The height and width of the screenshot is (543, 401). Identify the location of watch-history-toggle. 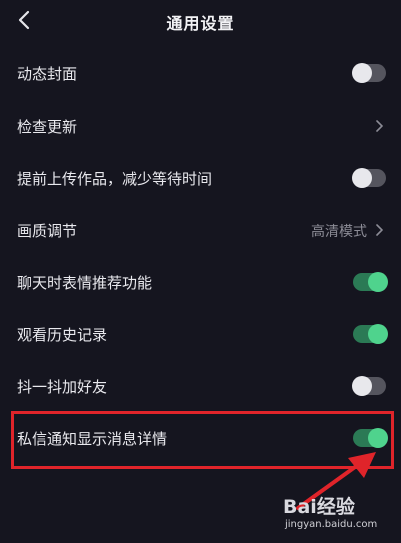
(370, 334).